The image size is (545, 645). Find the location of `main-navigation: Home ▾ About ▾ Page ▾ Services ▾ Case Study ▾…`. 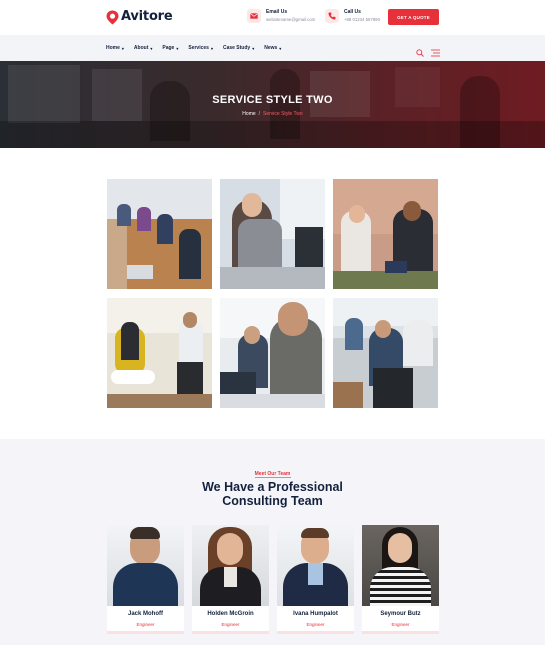

main-navigation: Home ▾ About ▾ Page ▾ Services ▾ Case Study ▾… is located at coordinates (272, 48).